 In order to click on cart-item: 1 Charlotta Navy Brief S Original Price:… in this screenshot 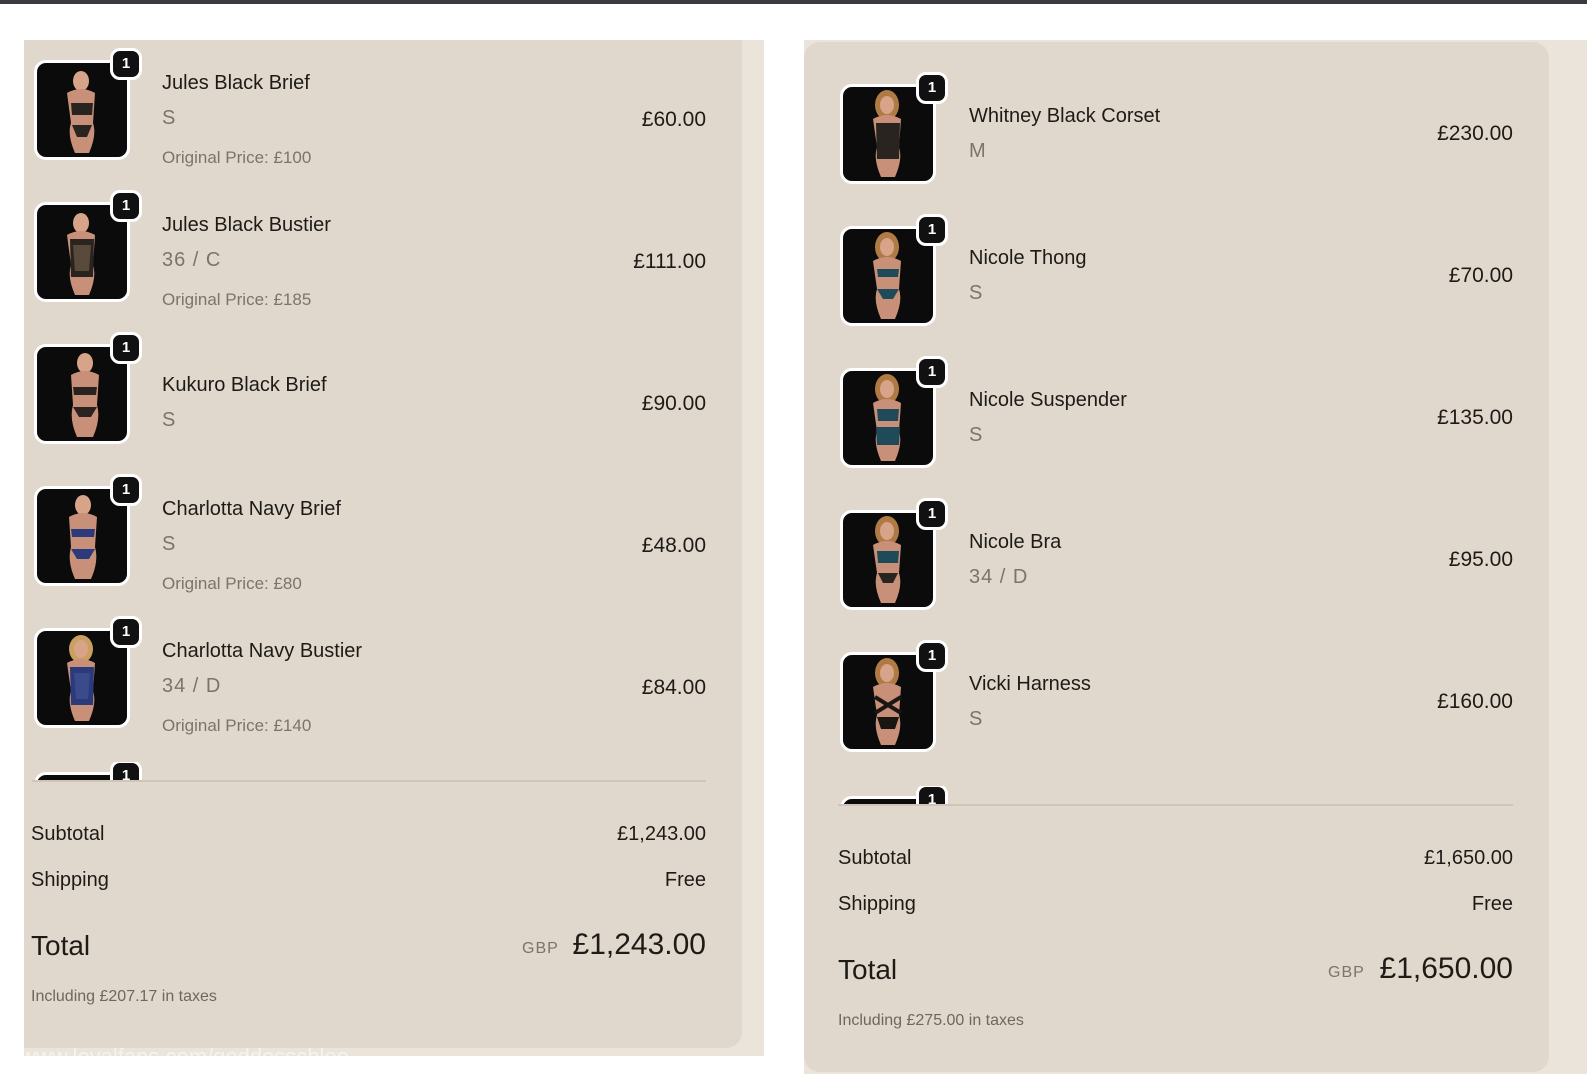, I will do `click(383, 540)`.